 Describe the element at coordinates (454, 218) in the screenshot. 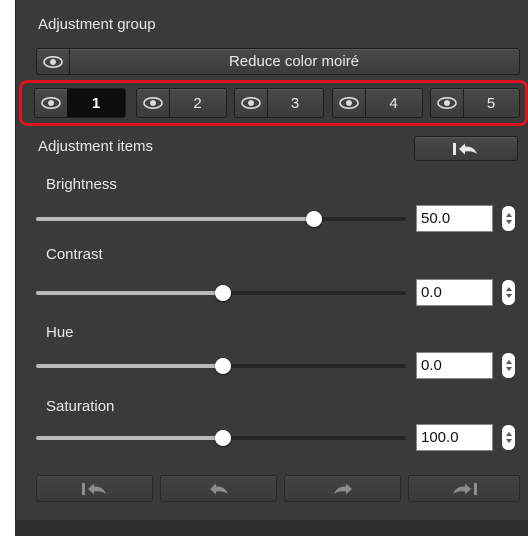

I see `brightness-value-field: 50.0` at that location.